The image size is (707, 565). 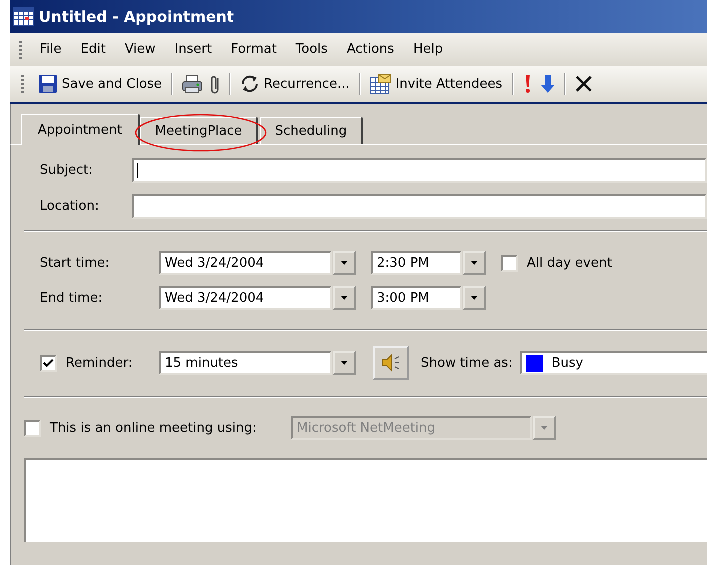 What do you see at coordinates (67, 170) in the screenshot?
I see `field-label: Subject:` at bounding box center [67, 170].